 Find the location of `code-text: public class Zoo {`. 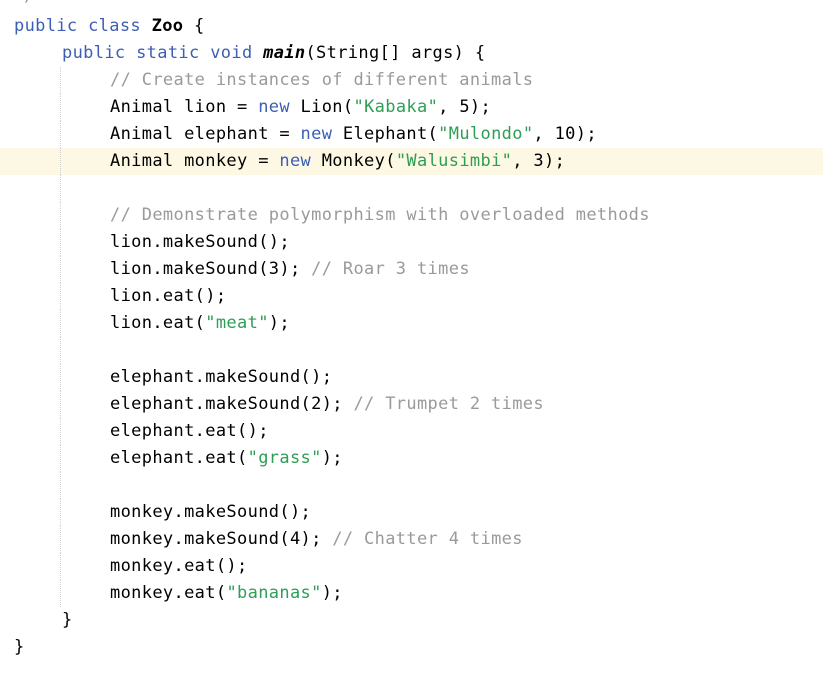

code-text: public class Zoo { is located at coordinates (109, 26).